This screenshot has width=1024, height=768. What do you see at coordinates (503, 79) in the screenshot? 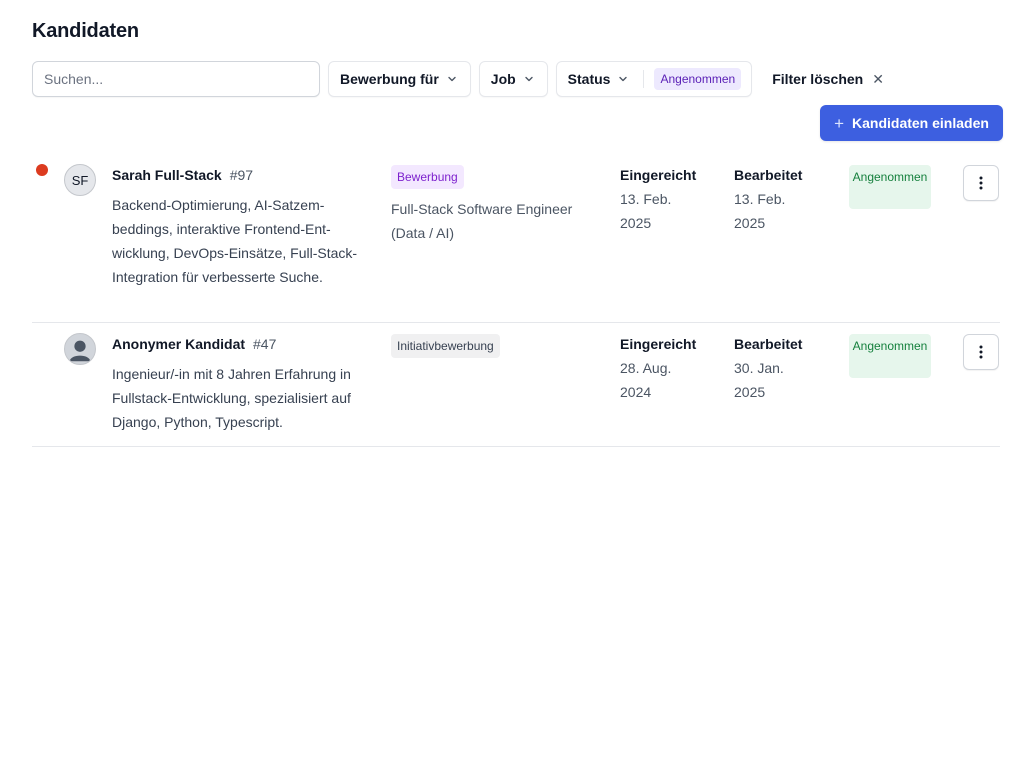
I see `job-filter-label: Job` at bounding box center [503, 79].